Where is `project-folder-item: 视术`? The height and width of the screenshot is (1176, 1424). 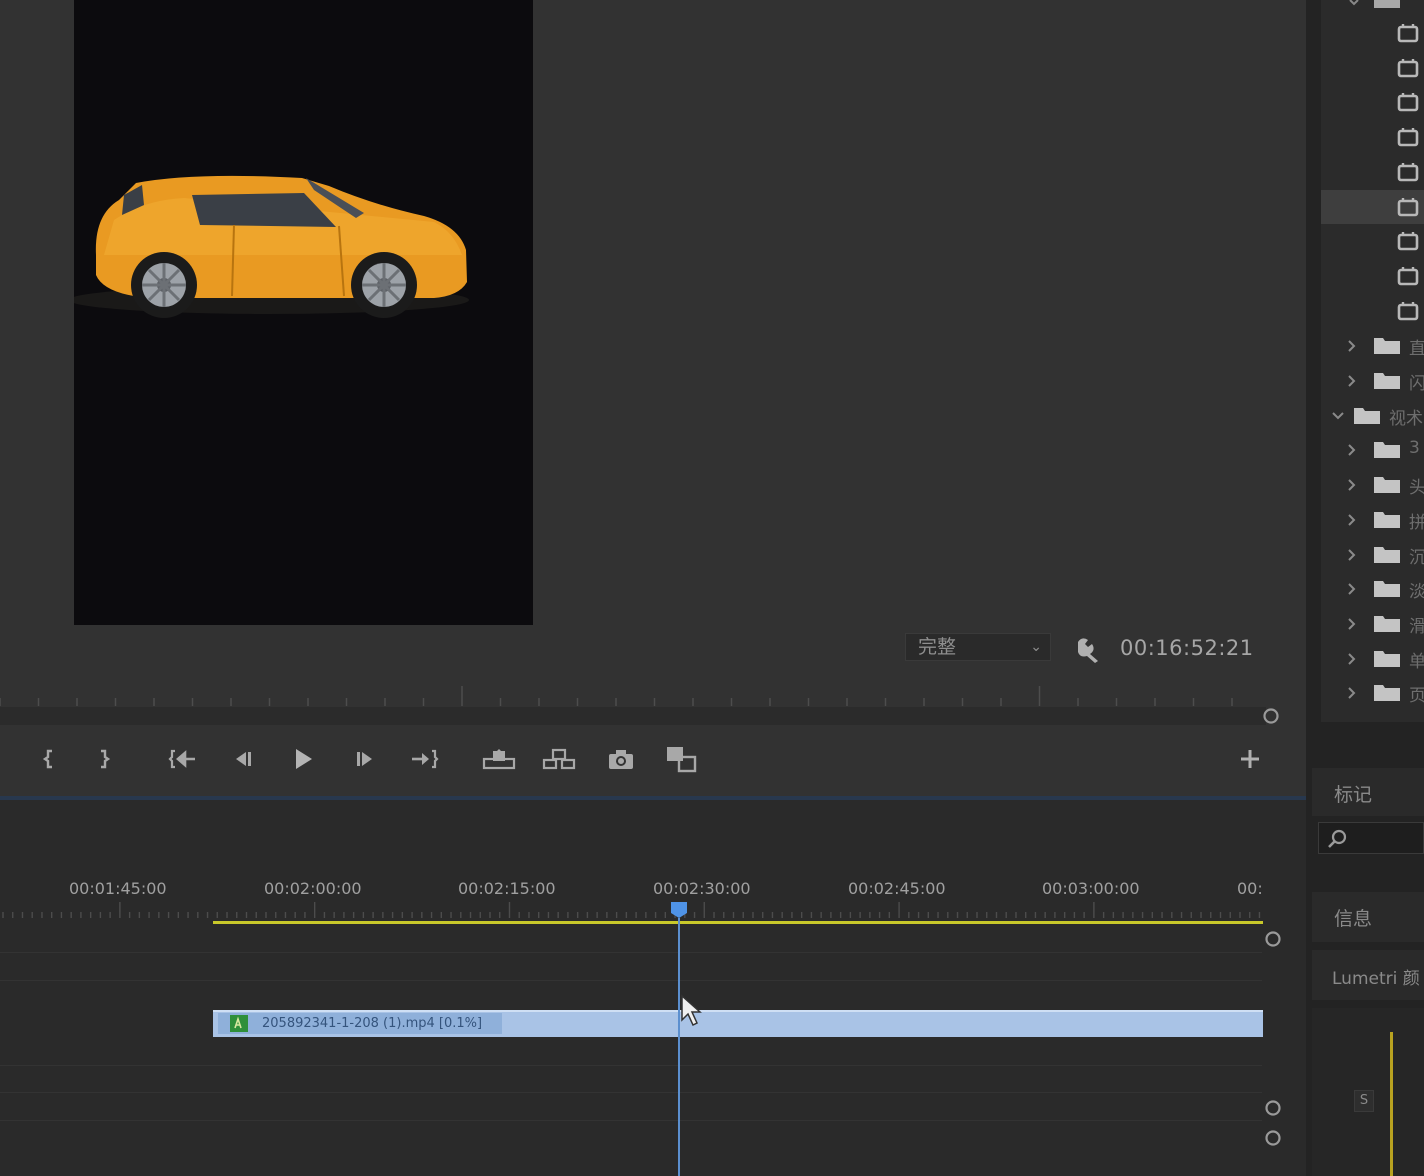
project-folder-item: 视术 is located at coordinates (1372, 415).